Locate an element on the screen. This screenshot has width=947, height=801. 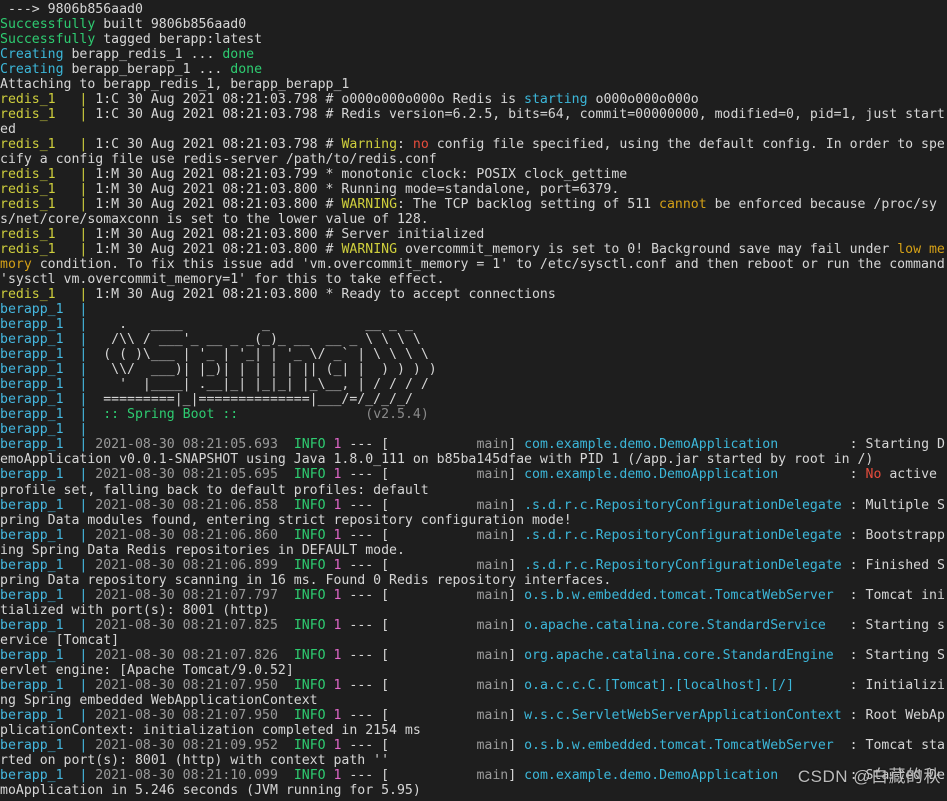
terminal-segment: 2021-08-30 08:21:07.825 is located at coordinates (186, 625).